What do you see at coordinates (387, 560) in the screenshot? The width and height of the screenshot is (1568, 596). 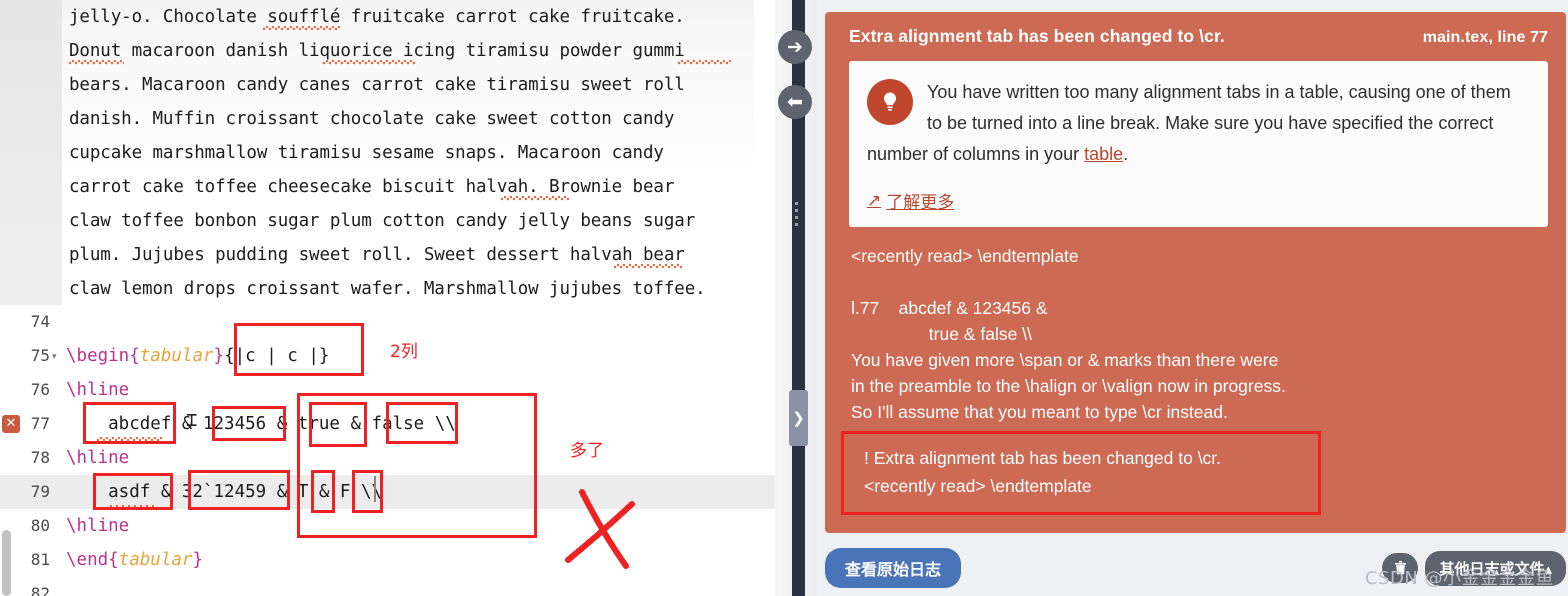 I see `code-line-row: 81 \end{tabular}` at bounding box center [387, 560].